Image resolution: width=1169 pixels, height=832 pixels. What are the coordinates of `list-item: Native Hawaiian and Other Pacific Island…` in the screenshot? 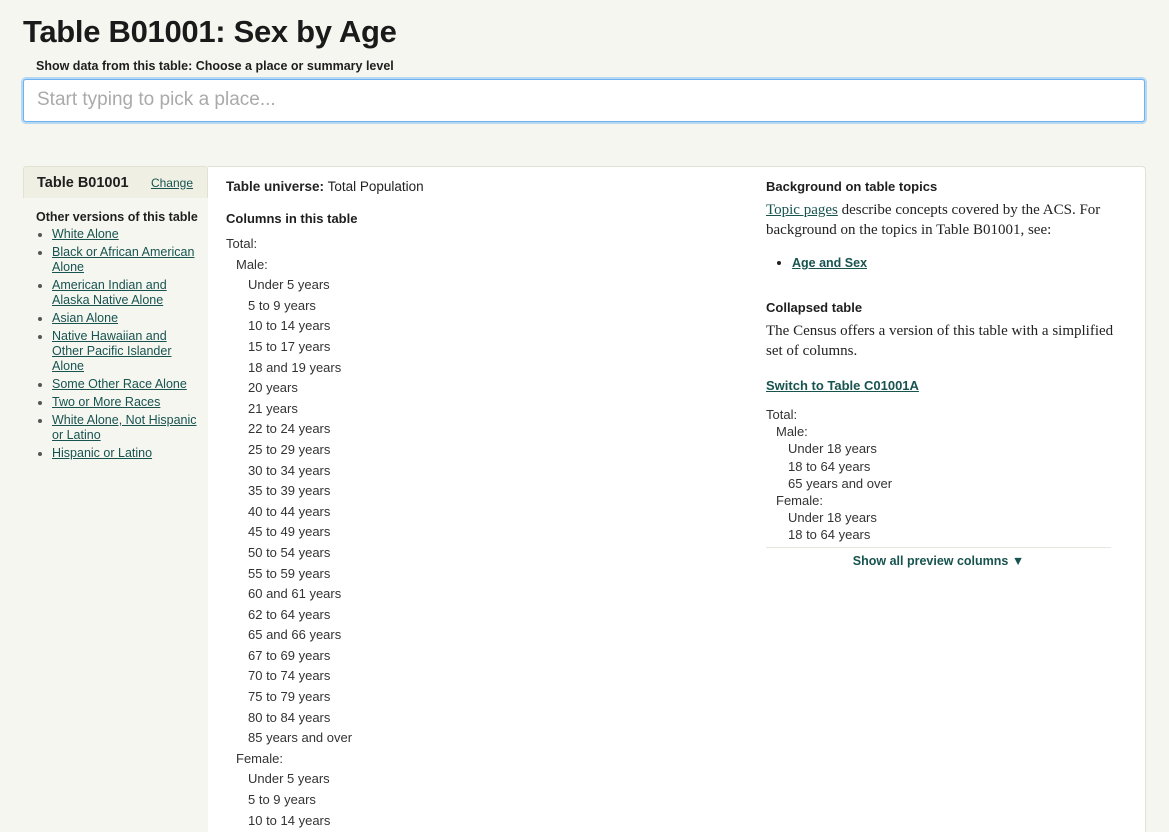 It's located at (125, 351).